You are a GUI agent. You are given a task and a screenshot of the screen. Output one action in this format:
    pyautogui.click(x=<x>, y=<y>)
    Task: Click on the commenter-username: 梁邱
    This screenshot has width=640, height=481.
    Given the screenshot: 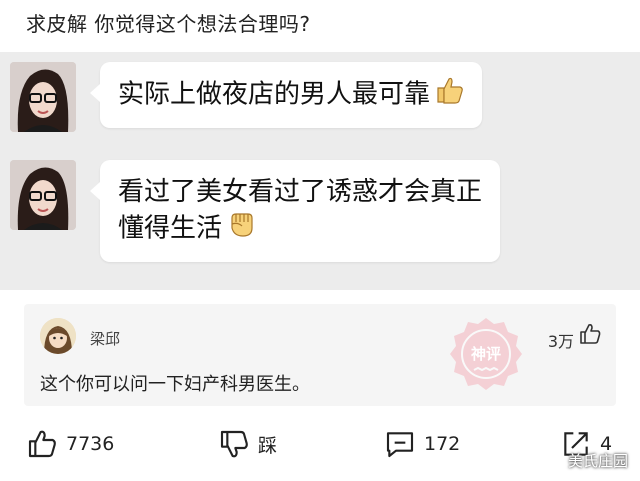 What is the action you would take?
    pyautogui.click(x=105, y=338)
    